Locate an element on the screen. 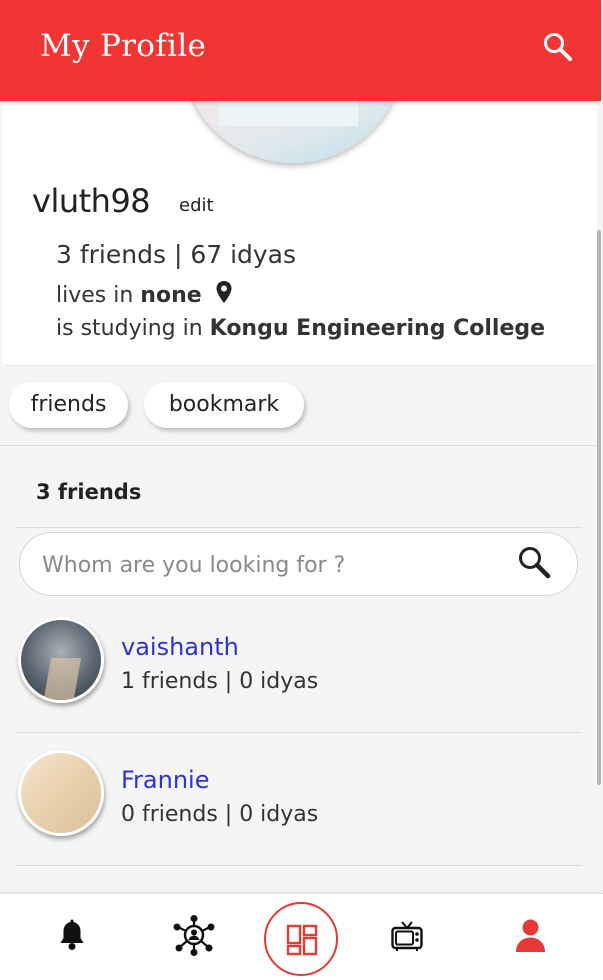  friend-name: Frannie is located at coordinates (165, 780).